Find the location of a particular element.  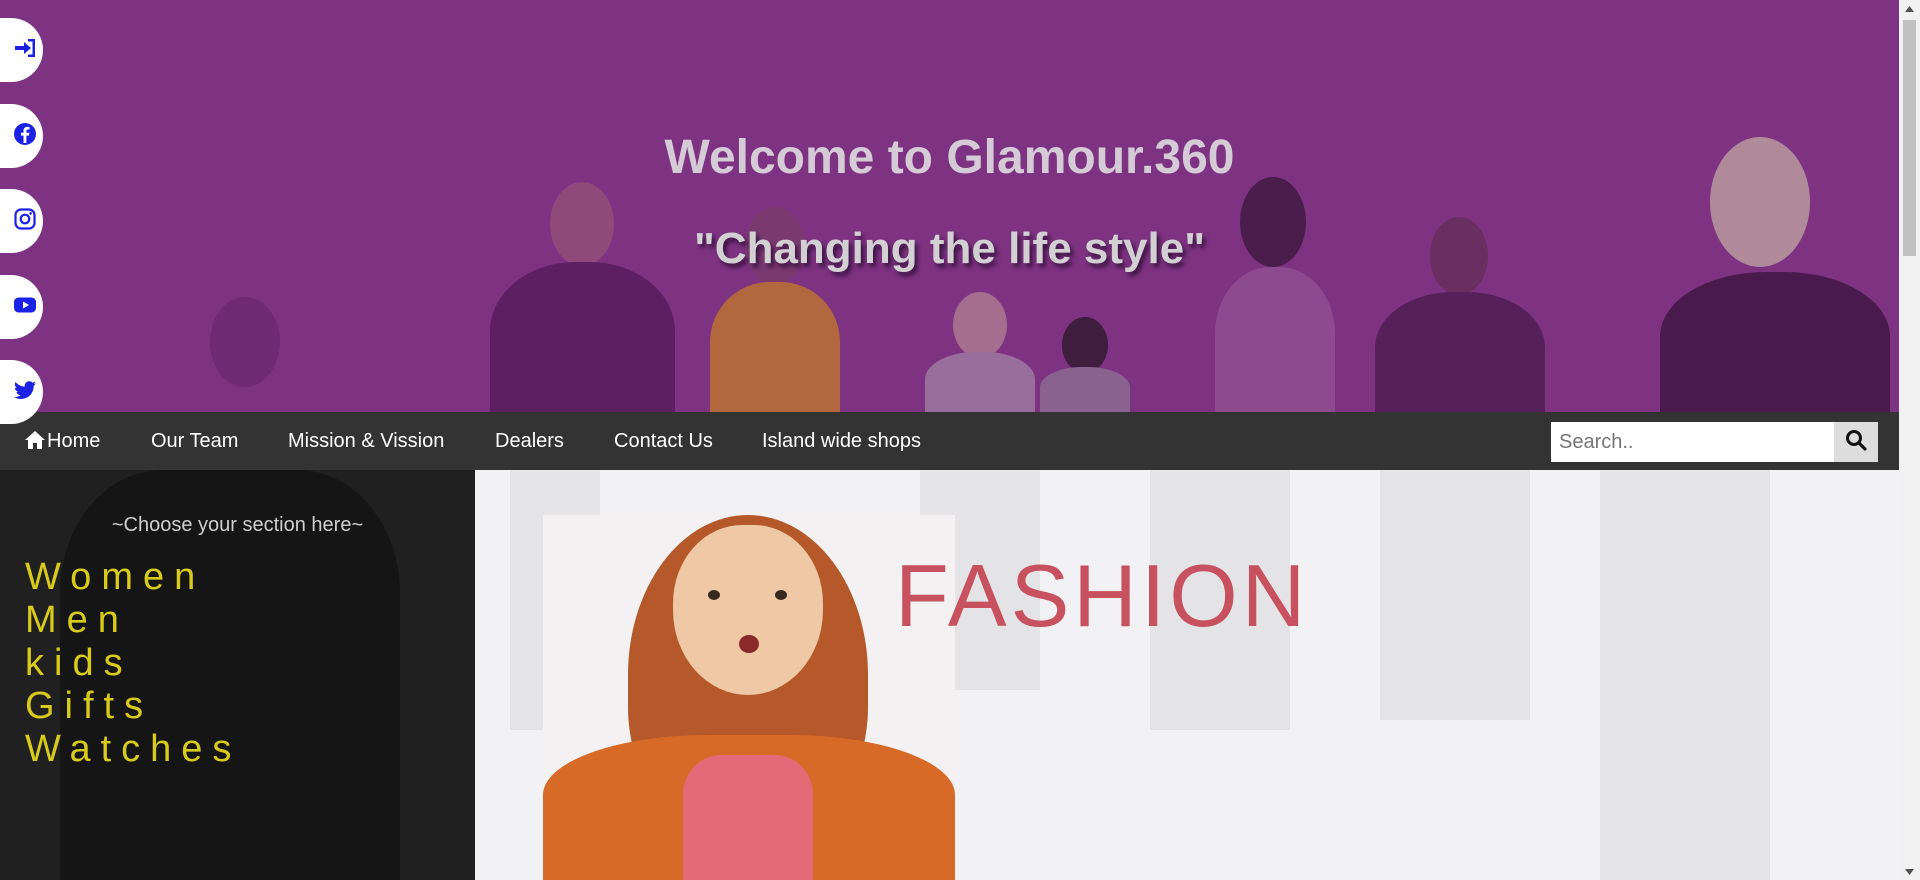

twitter-icon is located at coordinates (25, 392).